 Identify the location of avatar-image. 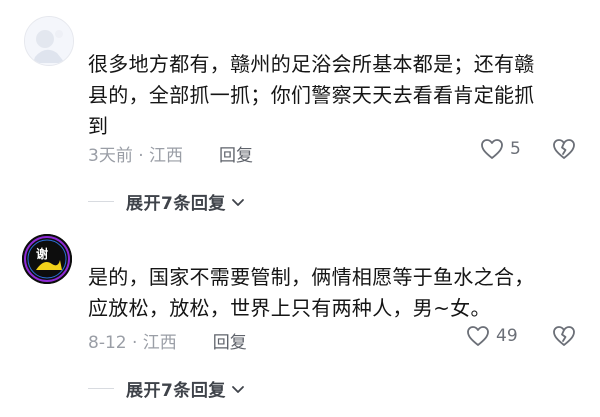
(49, 41).